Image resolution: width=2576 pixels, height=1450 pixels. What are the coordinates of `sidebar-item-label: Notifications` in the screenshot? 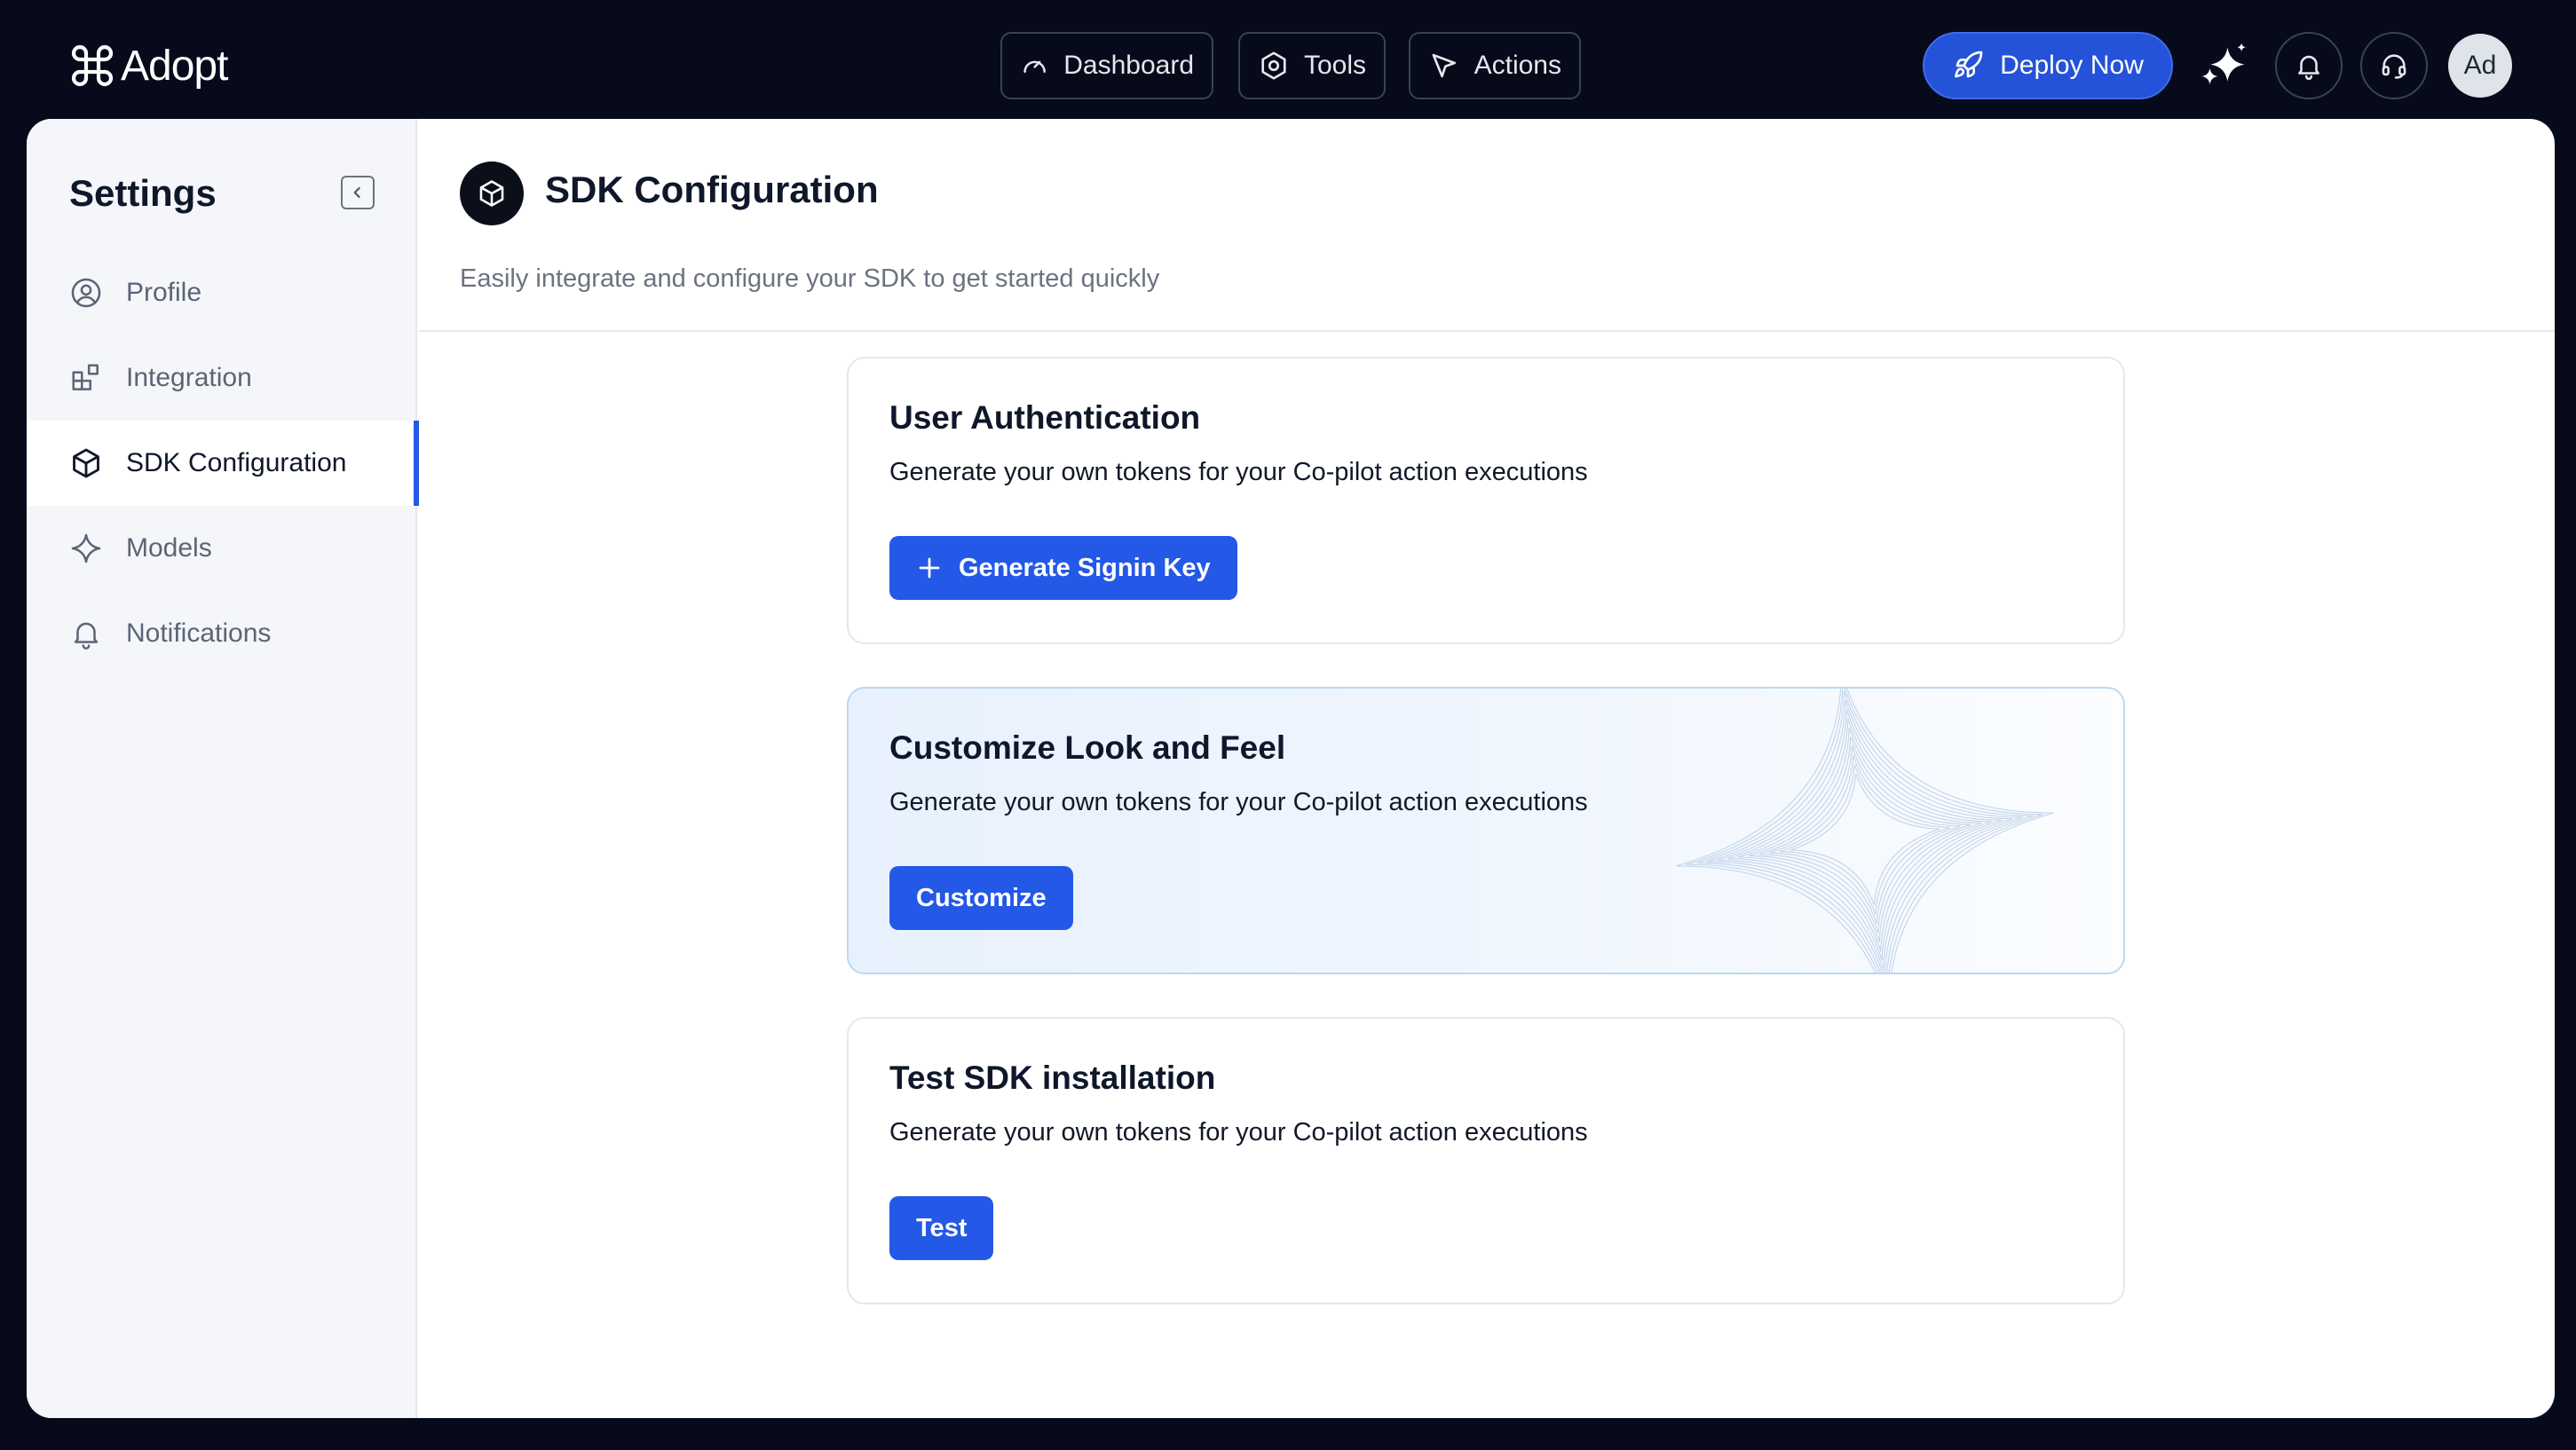 It's located at (199, 633).